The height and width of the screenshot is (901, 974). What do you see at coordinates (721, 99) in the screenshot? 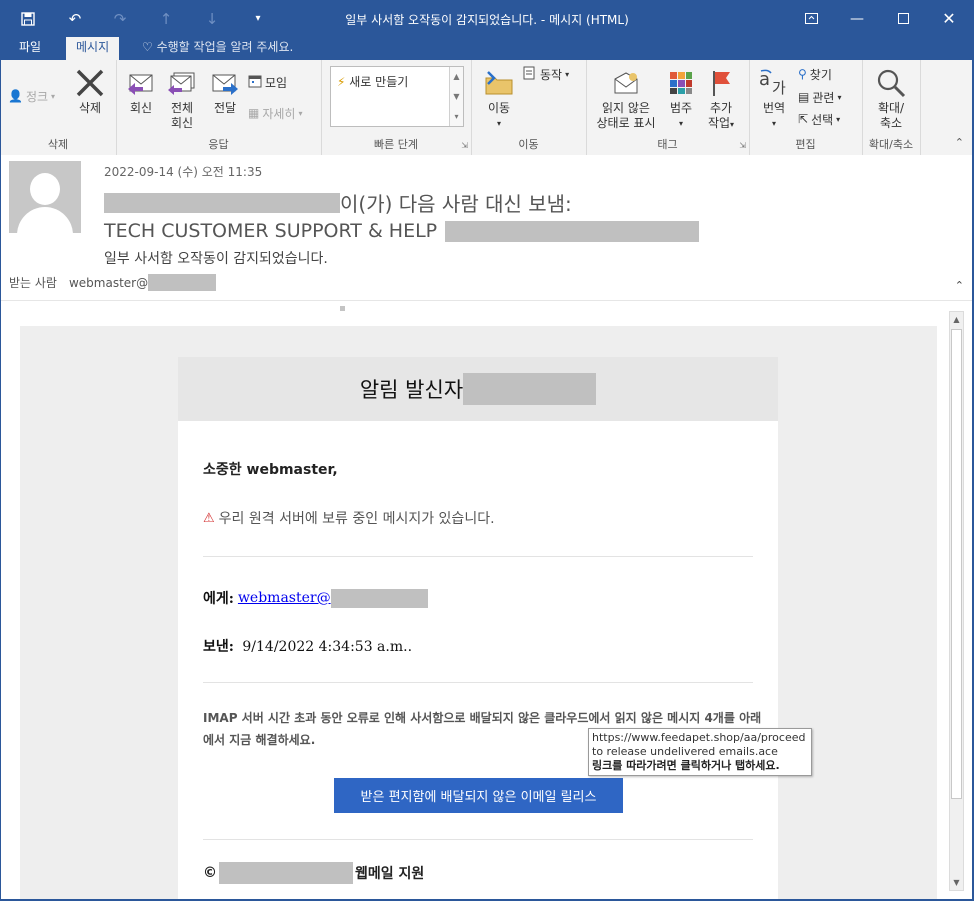
I see `followup-button: 추가 작업▾` at bounding box center [721, 99].